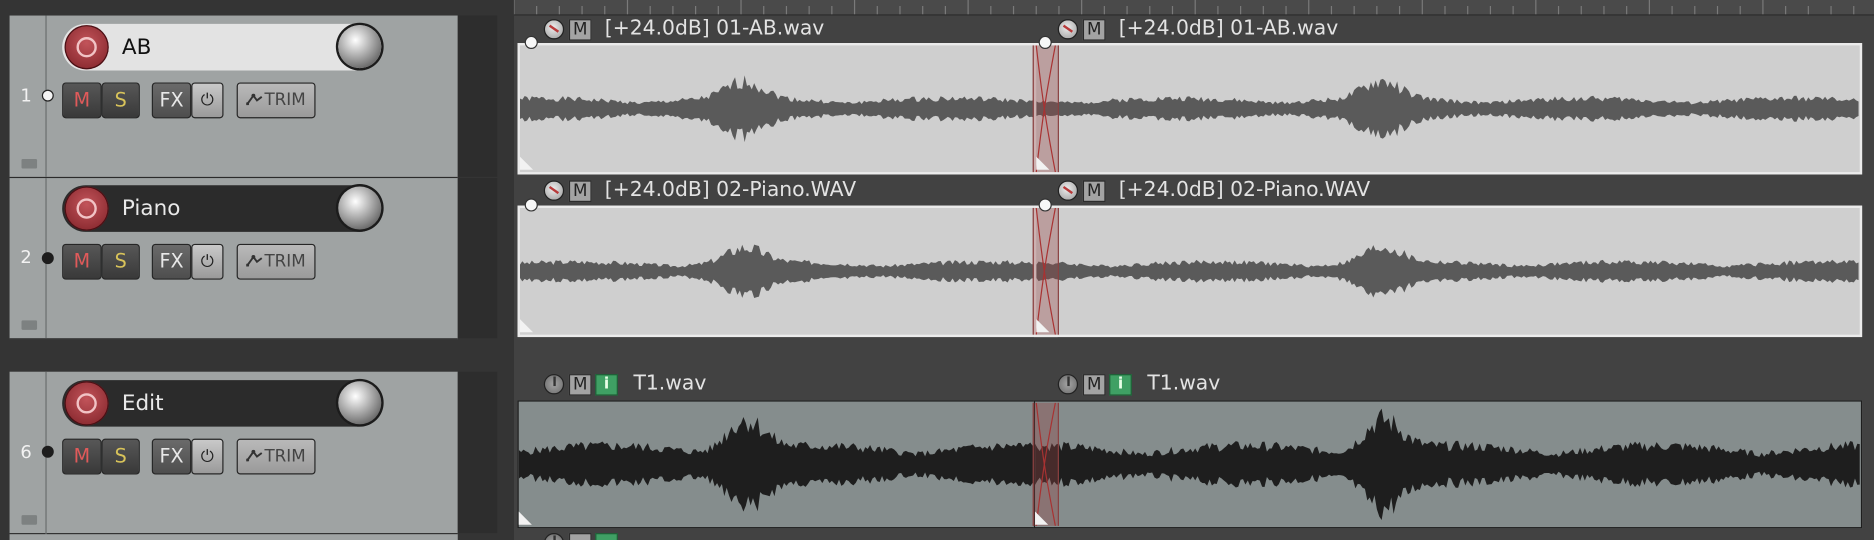 Image resolution: width=1874 pixels, height=540 pixels. I want to click on media-item-ab-right, so click(1448, 109).